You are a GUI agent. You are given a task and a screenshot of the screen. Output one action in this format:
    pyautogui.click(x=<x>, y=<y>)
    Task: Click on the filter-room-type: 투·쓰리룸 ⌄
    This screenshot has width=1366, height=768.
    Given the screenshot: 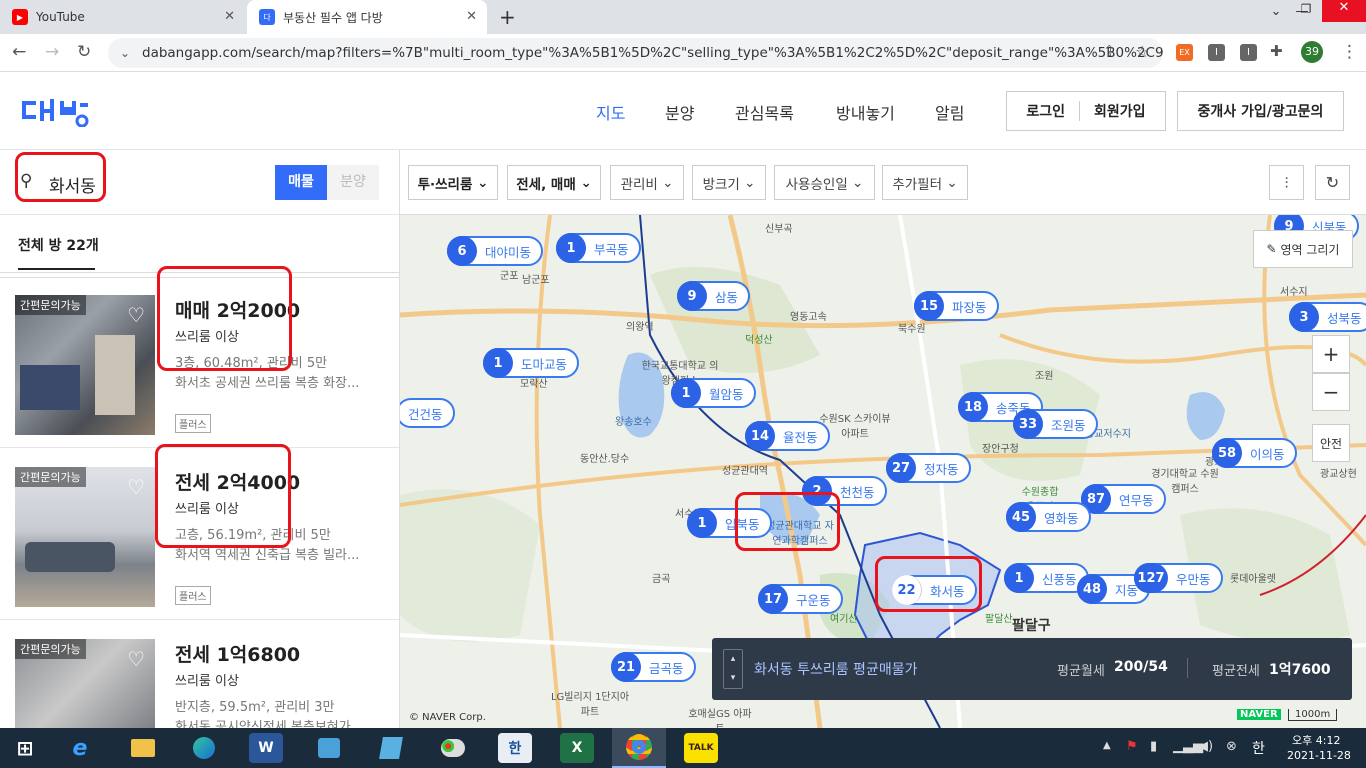 What is the action you would take?
    pyautogui.click(x=453, y=182)
    